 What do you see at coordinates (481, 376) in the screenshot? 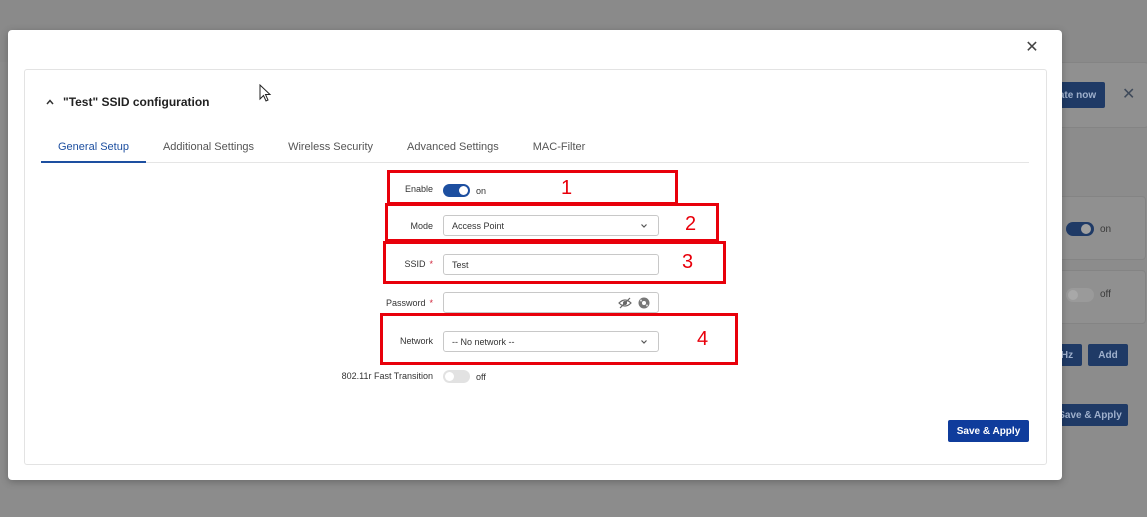
I see `fast-transition-state-label: off` at bounding box center [481, 376].